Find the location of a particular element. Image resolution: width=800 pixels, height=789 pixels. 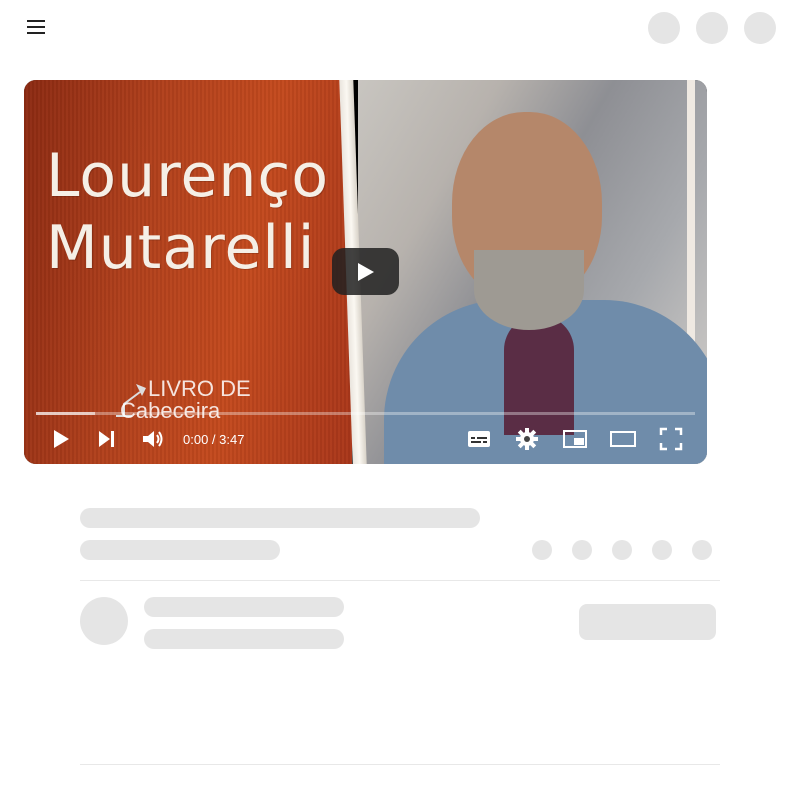

divider-bottom is located at coordinates (400, 764).